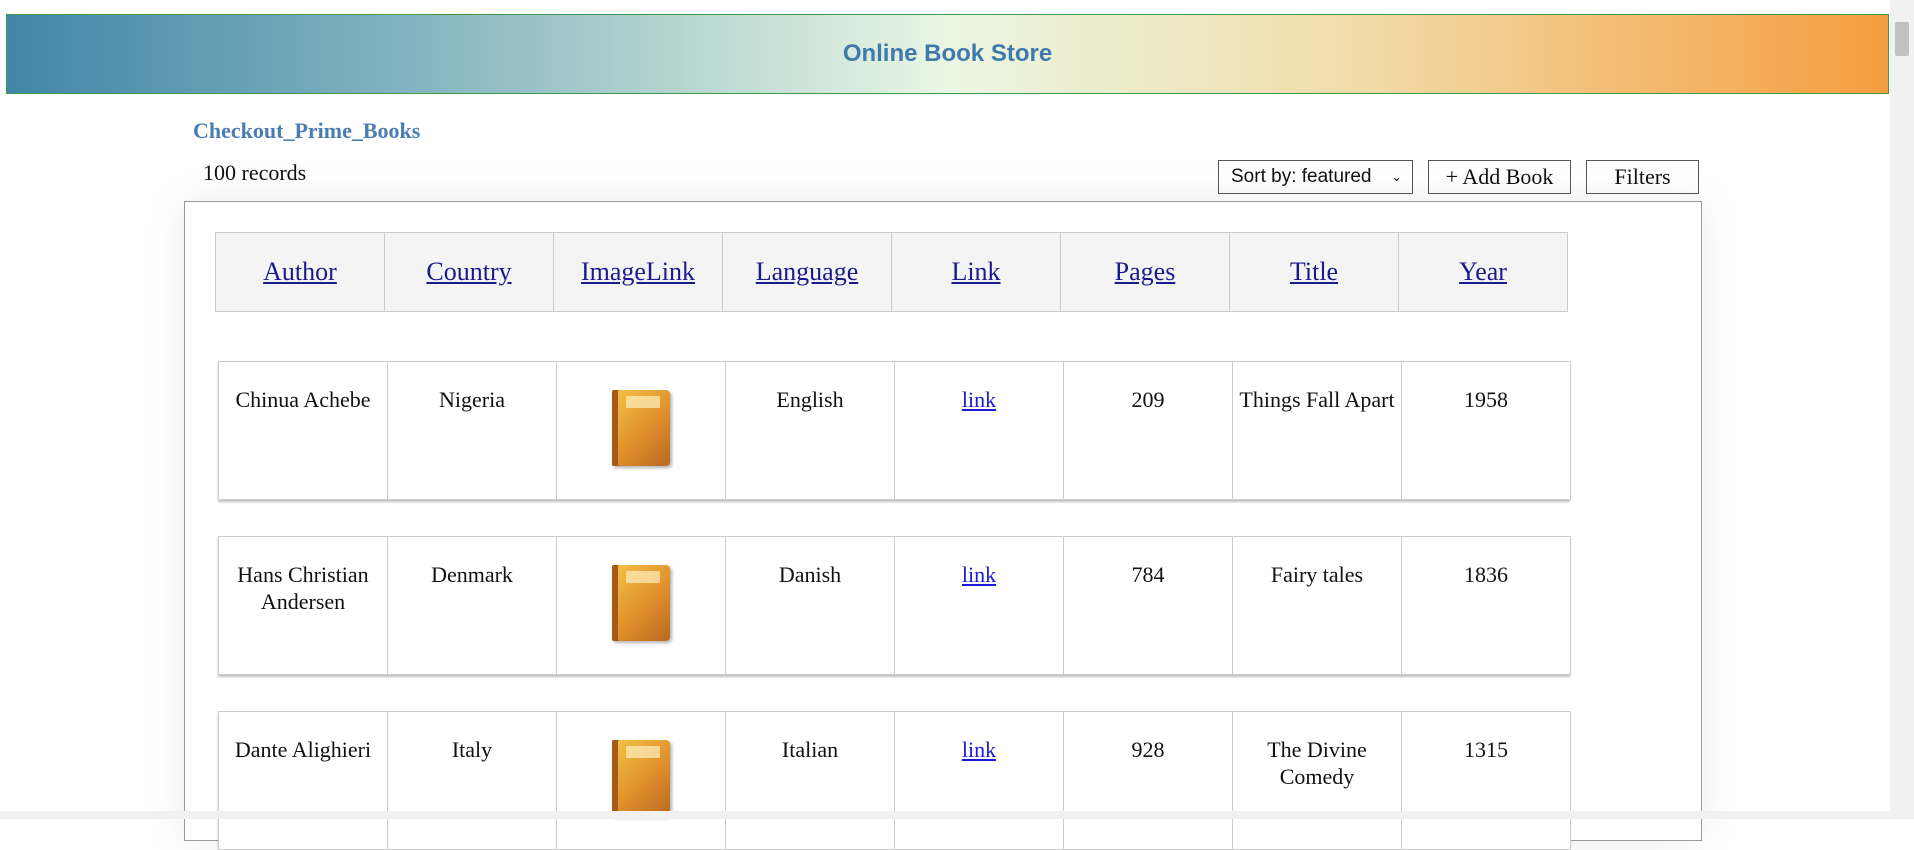 This screenshot has height=850, width=1914. What do you see at coordinates (1317, 605) in the screenshot?
I see `cell-title: Fairy tales` at bounding box center [1317, 605].